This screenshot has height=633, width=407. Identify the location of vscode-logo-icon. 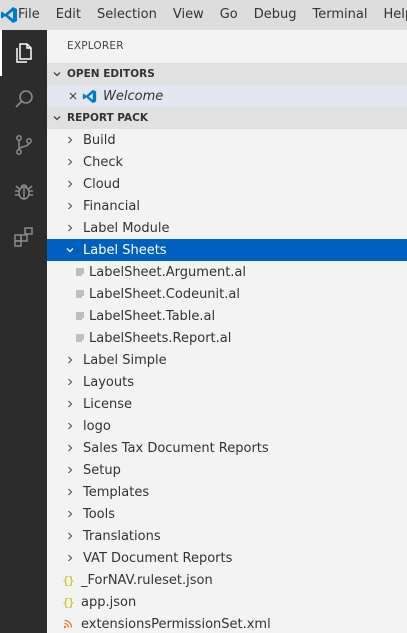
(9, 15).